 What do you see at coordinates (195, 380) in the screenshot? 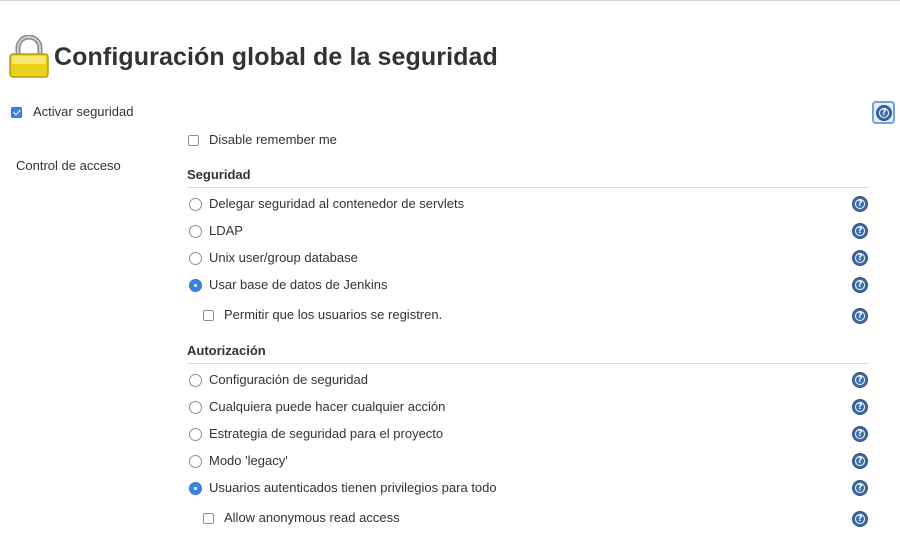
I see `authz-option-matrix-radio` at bounding box center [195, 380].